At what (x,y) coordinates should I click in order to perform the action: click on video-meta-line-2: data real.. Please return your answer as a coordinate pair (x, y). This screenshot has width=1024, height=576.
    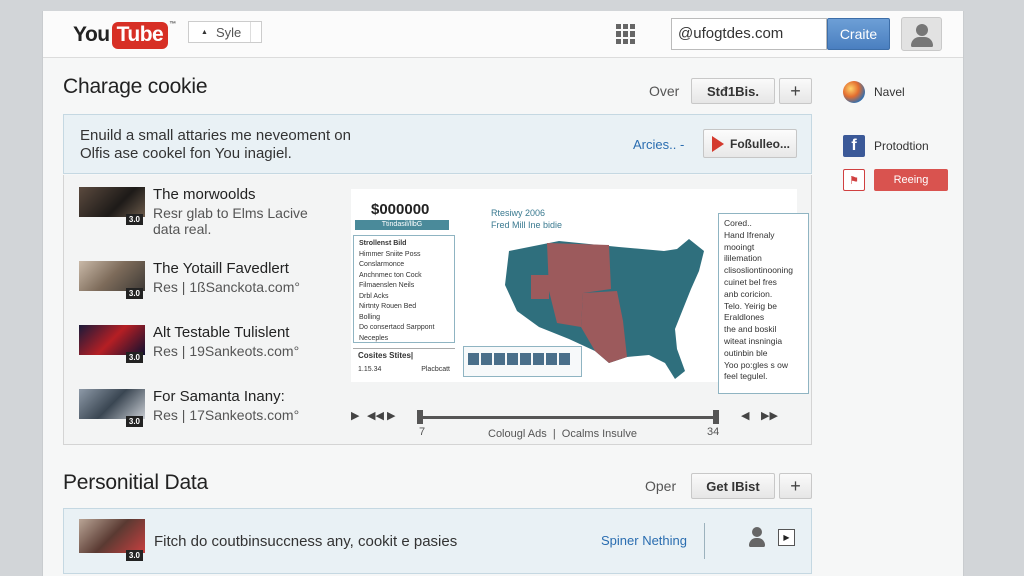
    Looking at the image, I should click on (182, 229).